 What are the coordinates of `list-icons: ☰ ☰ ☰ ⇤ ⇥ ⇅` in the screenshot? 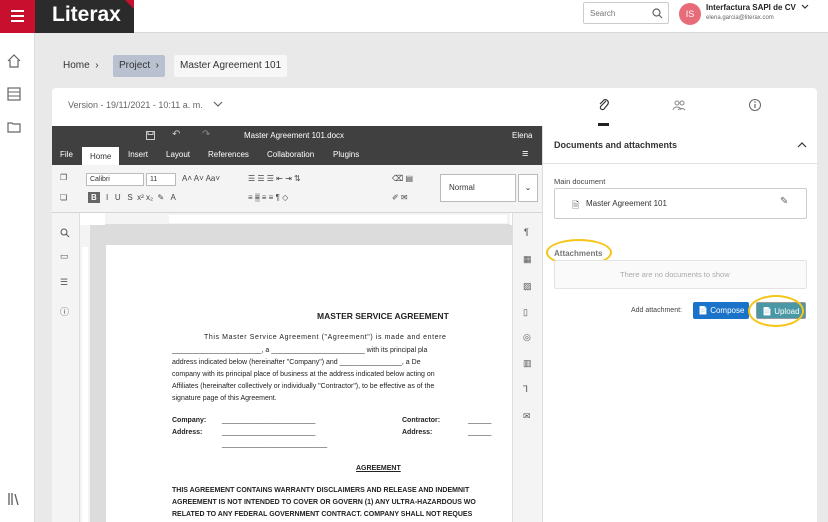 It's located at (274, 178).